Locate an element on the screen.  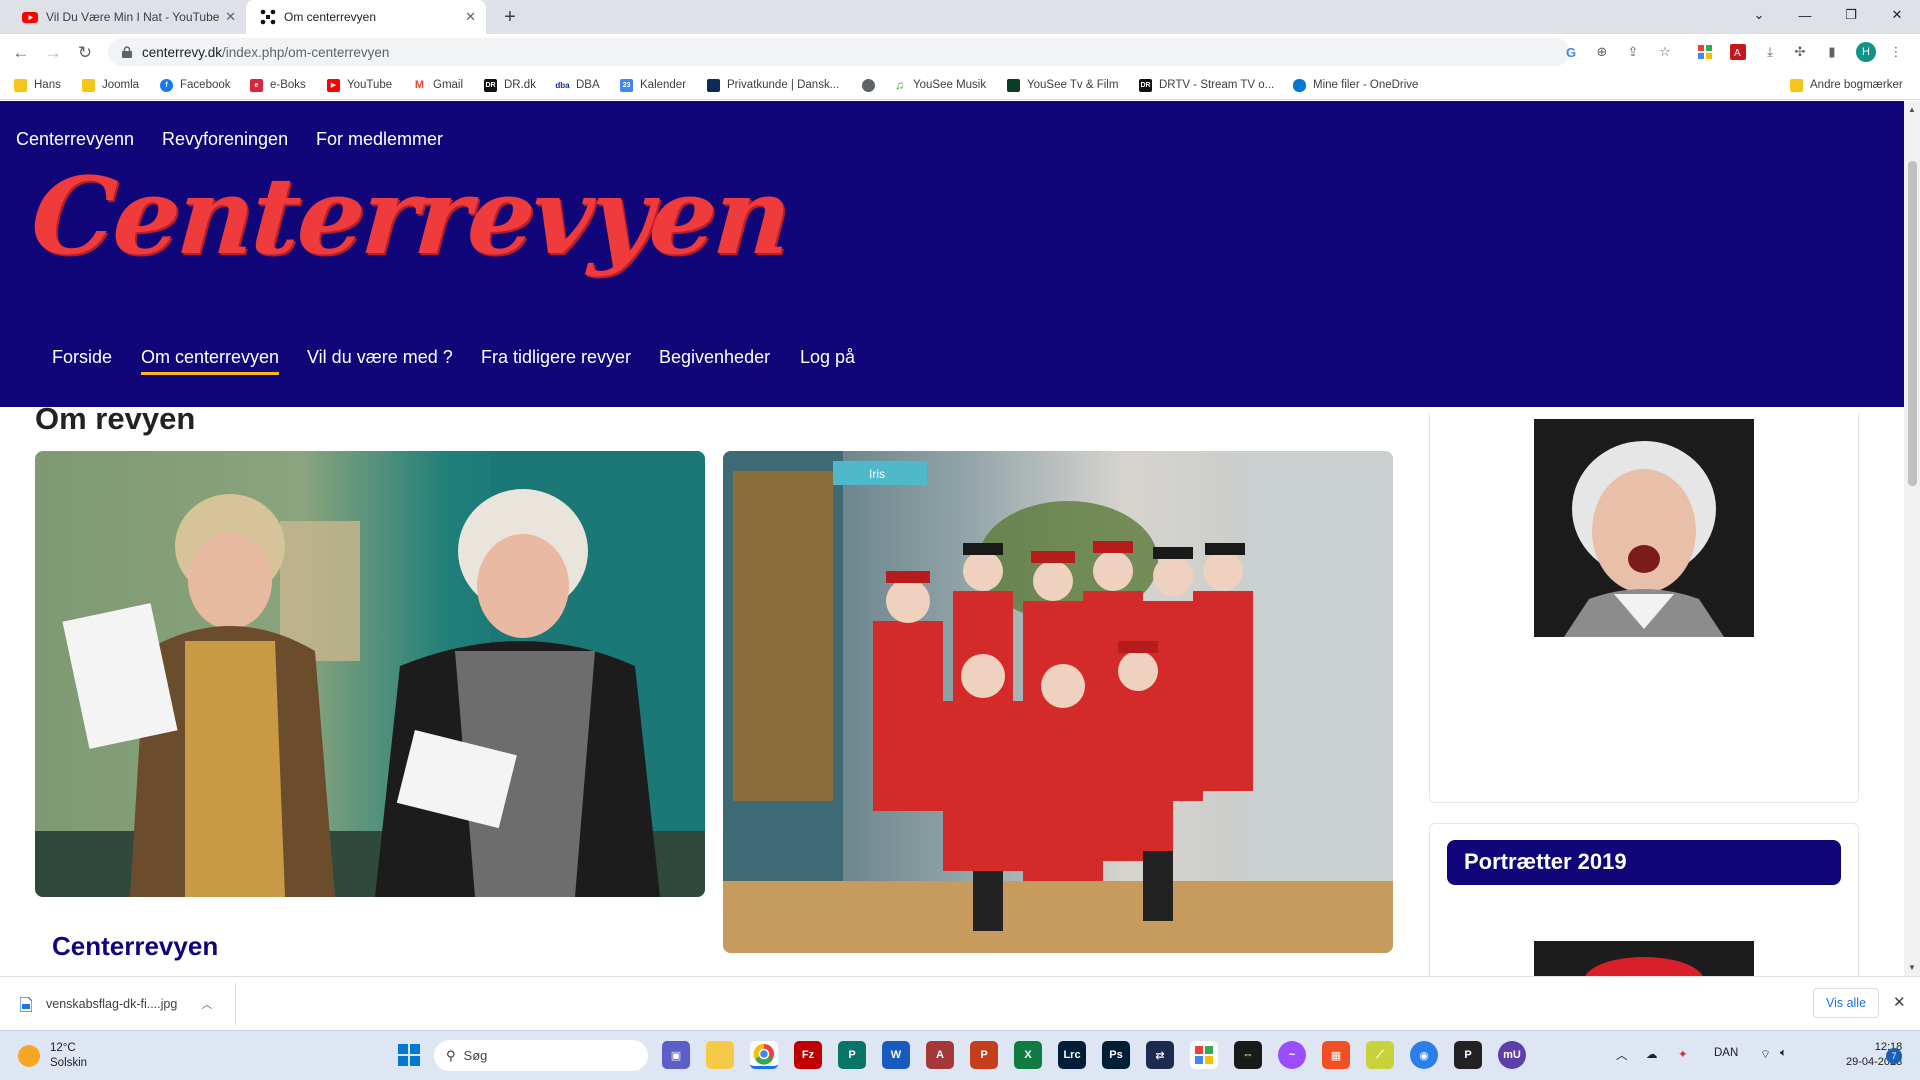
downloads-icon: ⤓ is located at coordinates (1770, 52).